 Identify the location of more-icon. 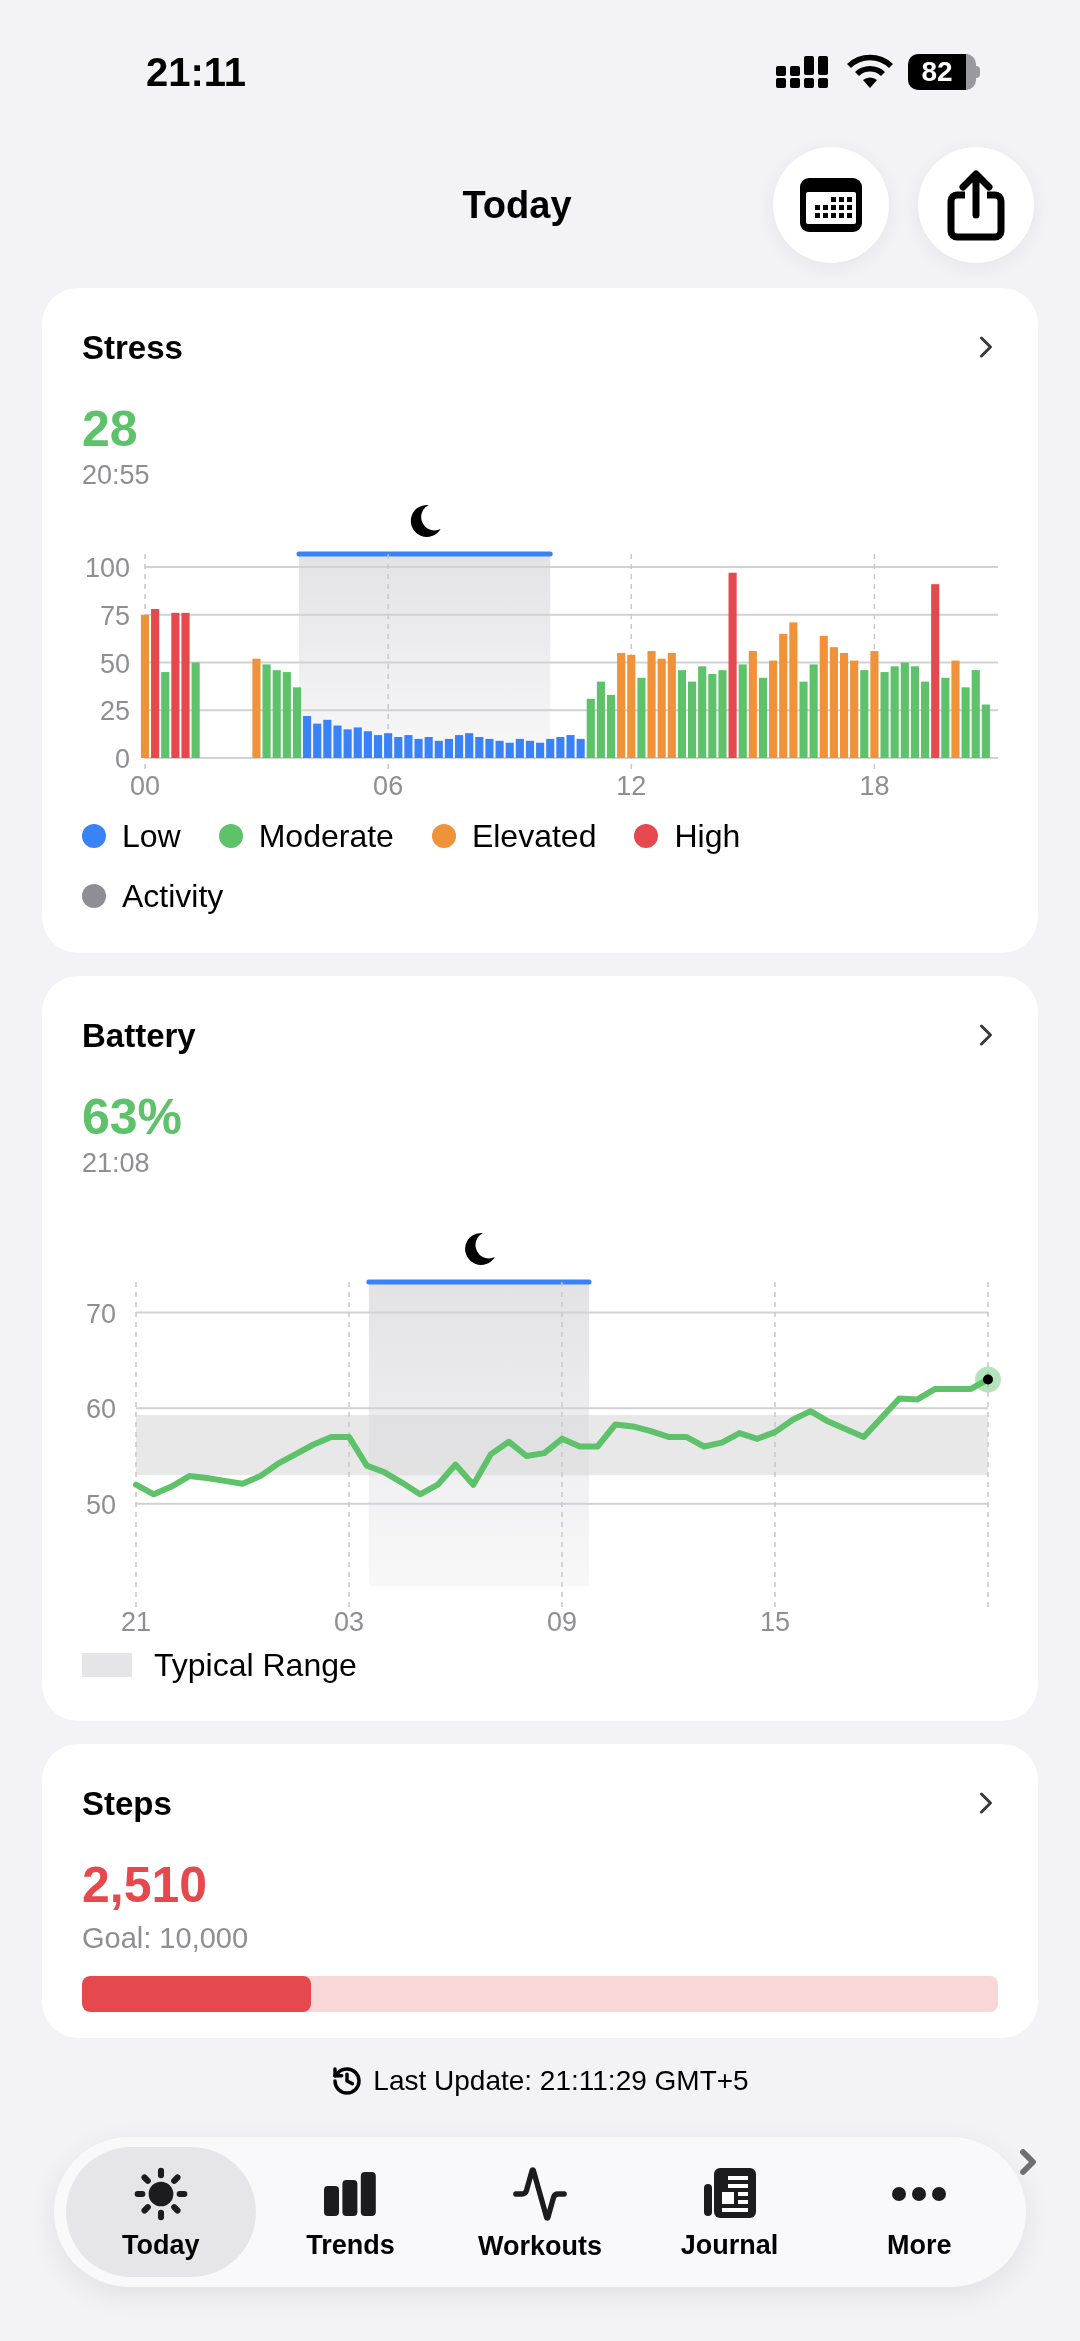
(919, 2193).